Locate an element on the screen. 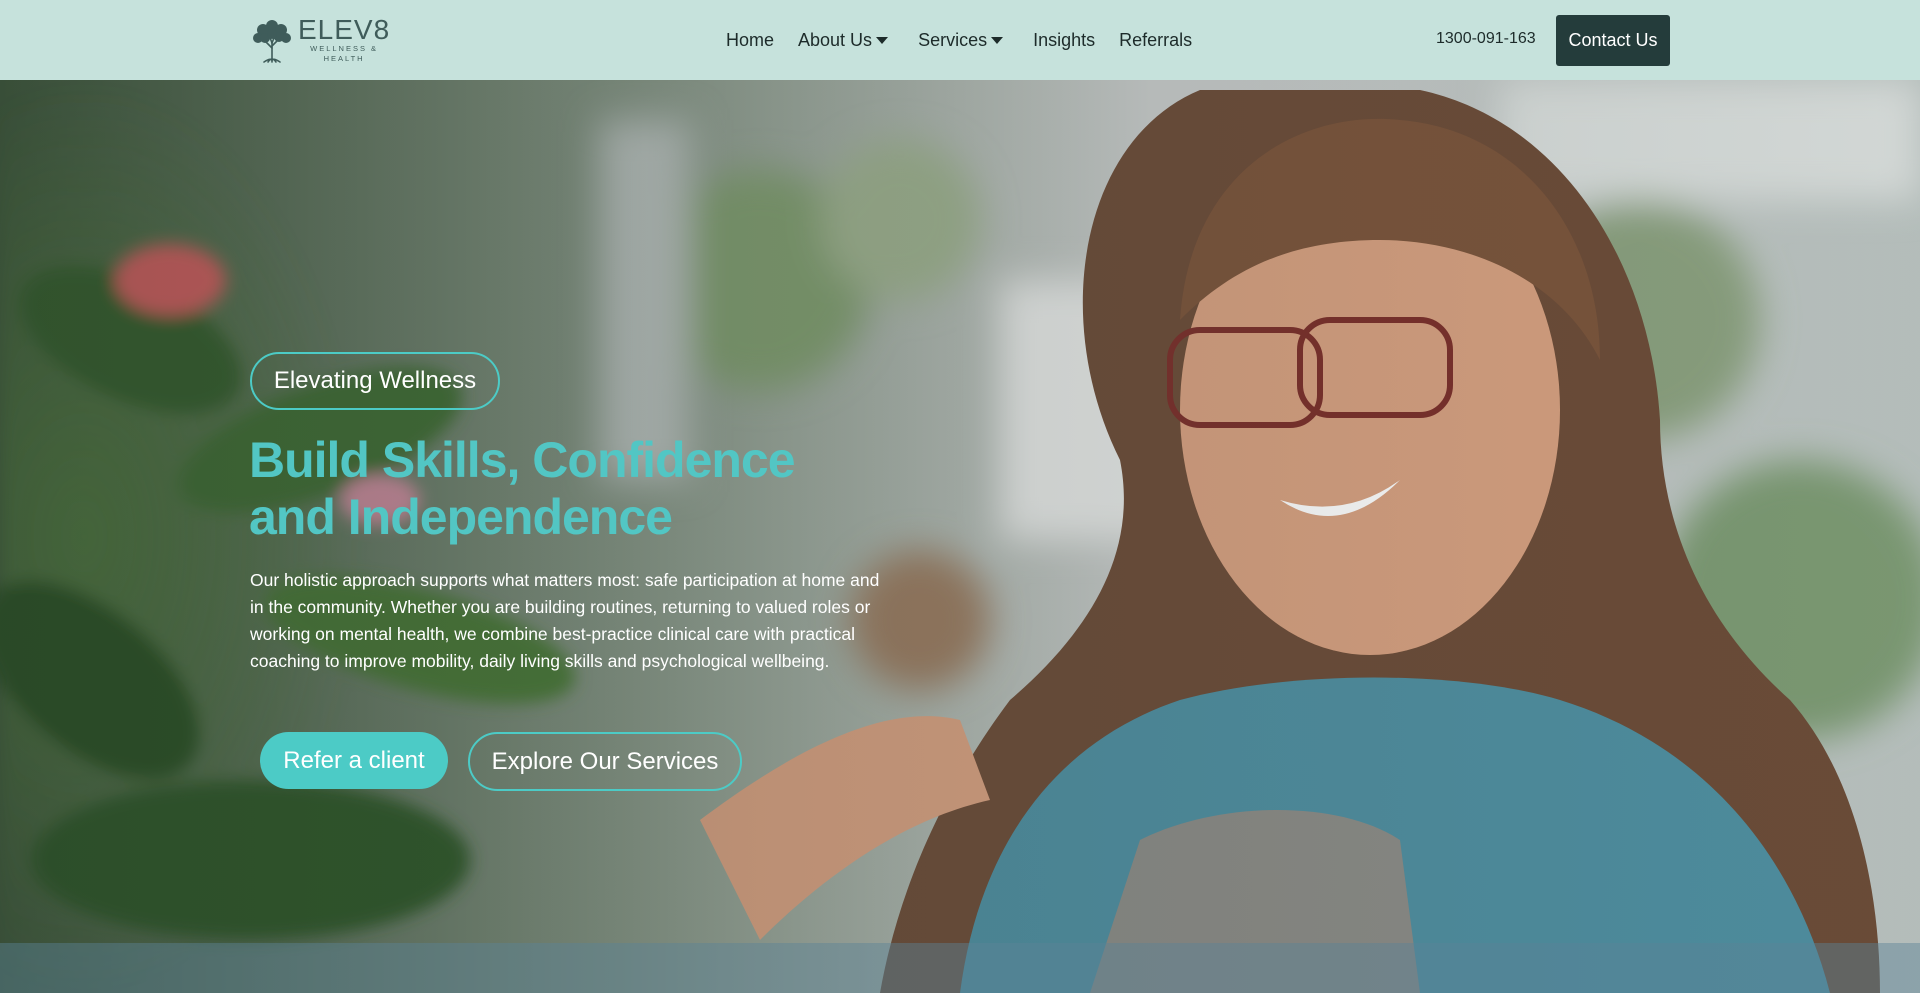  brand-logo: ELEV8 WELLNESS & HEALTH is located at coordinates (320, 40).